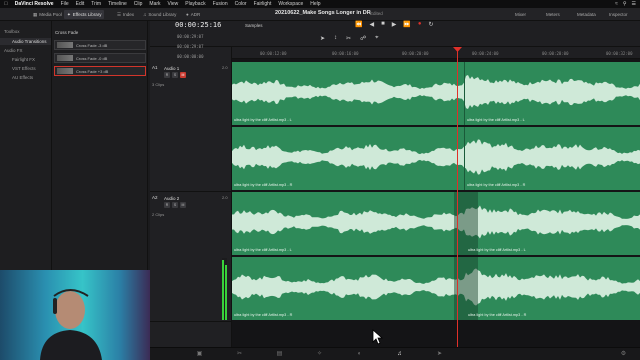 The image size is (640, 360). Describe the element at coordinates (96, 4) in the screenshot. I see `menu-trim: Trim` at that location.